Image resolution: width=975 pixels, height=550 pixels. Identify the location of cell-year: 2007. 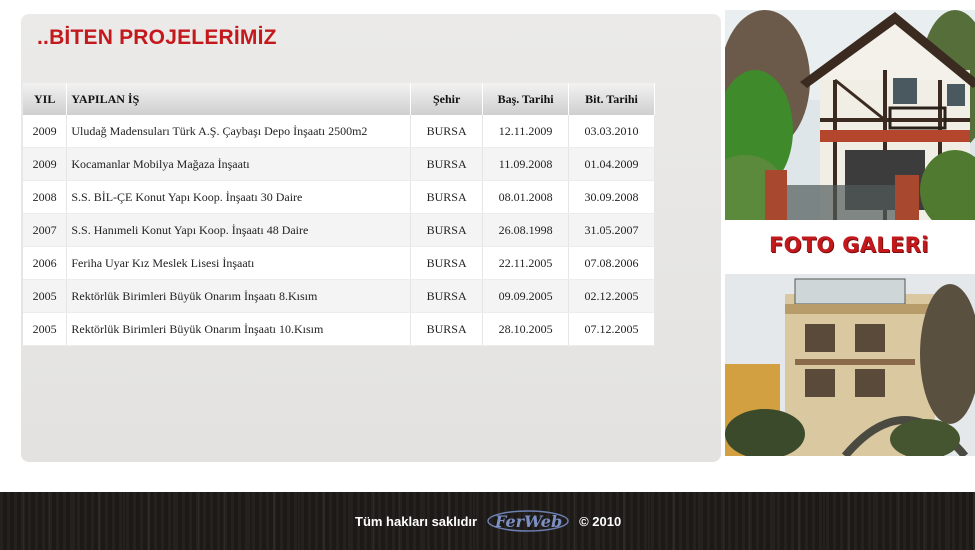
(45, 230).